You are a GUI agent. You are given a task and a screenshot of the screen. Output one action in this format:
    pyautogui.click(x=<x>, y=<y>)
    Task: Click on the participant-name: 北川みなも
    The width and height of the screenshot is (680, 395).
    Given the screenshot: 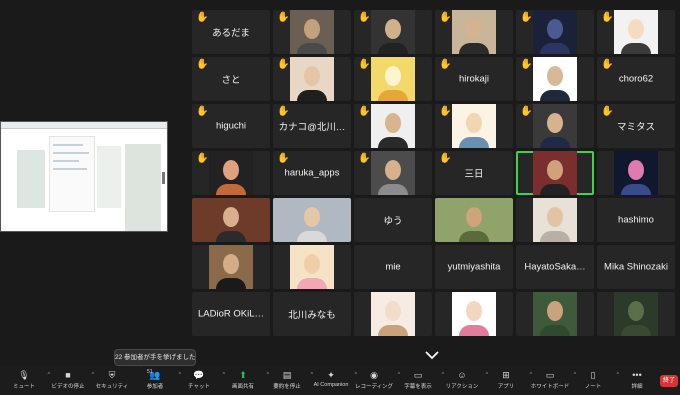 What is the action you would take?
    pyautogui.click(x=312, y=315)
    